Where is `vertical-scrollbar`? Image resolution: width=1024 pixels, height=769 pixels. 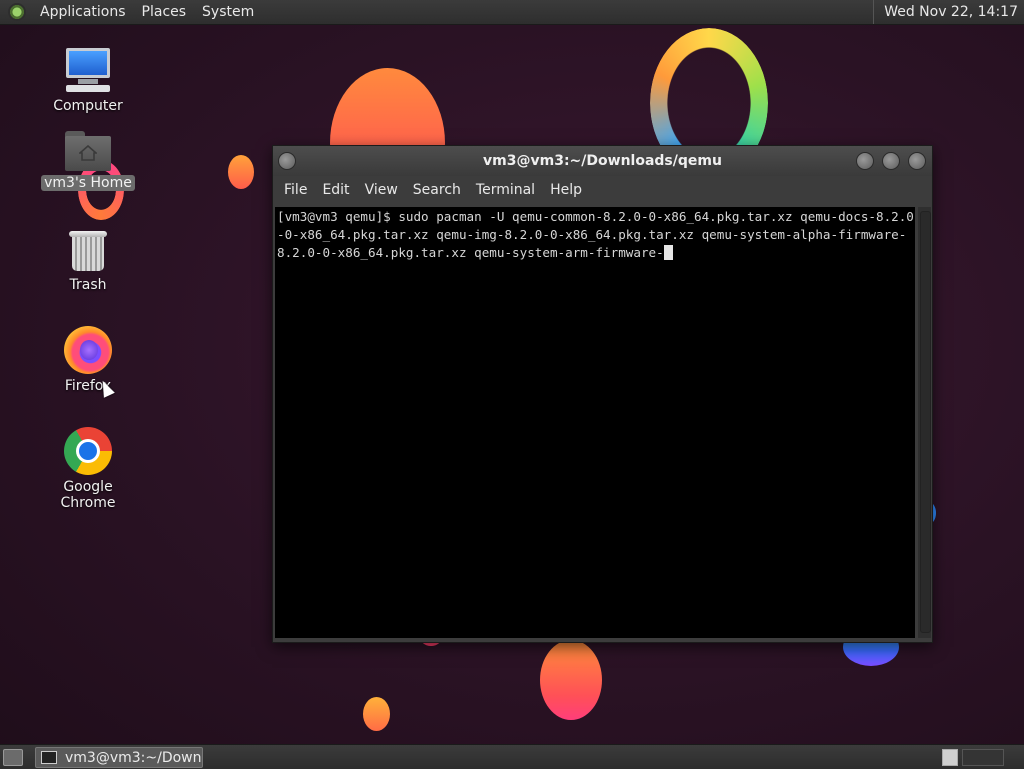
vertical-scrollbar is located at coordinates (924, 422).